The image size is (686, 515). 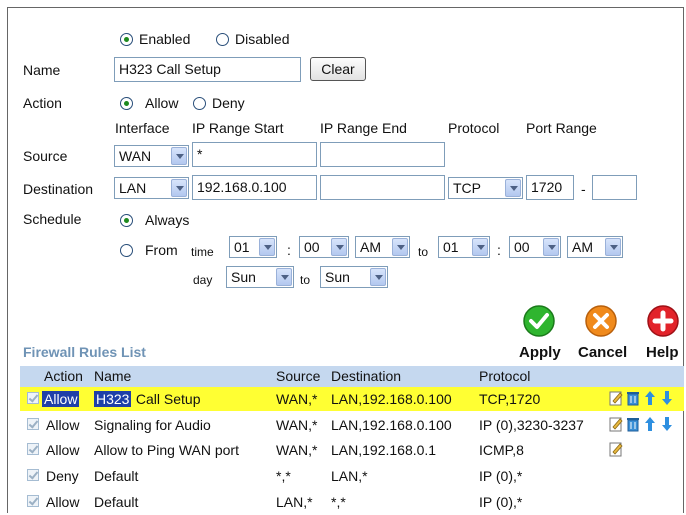 What do you see at coordinates (254, 187) in the screenshot?
I see `destination-ip-start-input: 192.168.0.100` at bounding box center [254, 187].